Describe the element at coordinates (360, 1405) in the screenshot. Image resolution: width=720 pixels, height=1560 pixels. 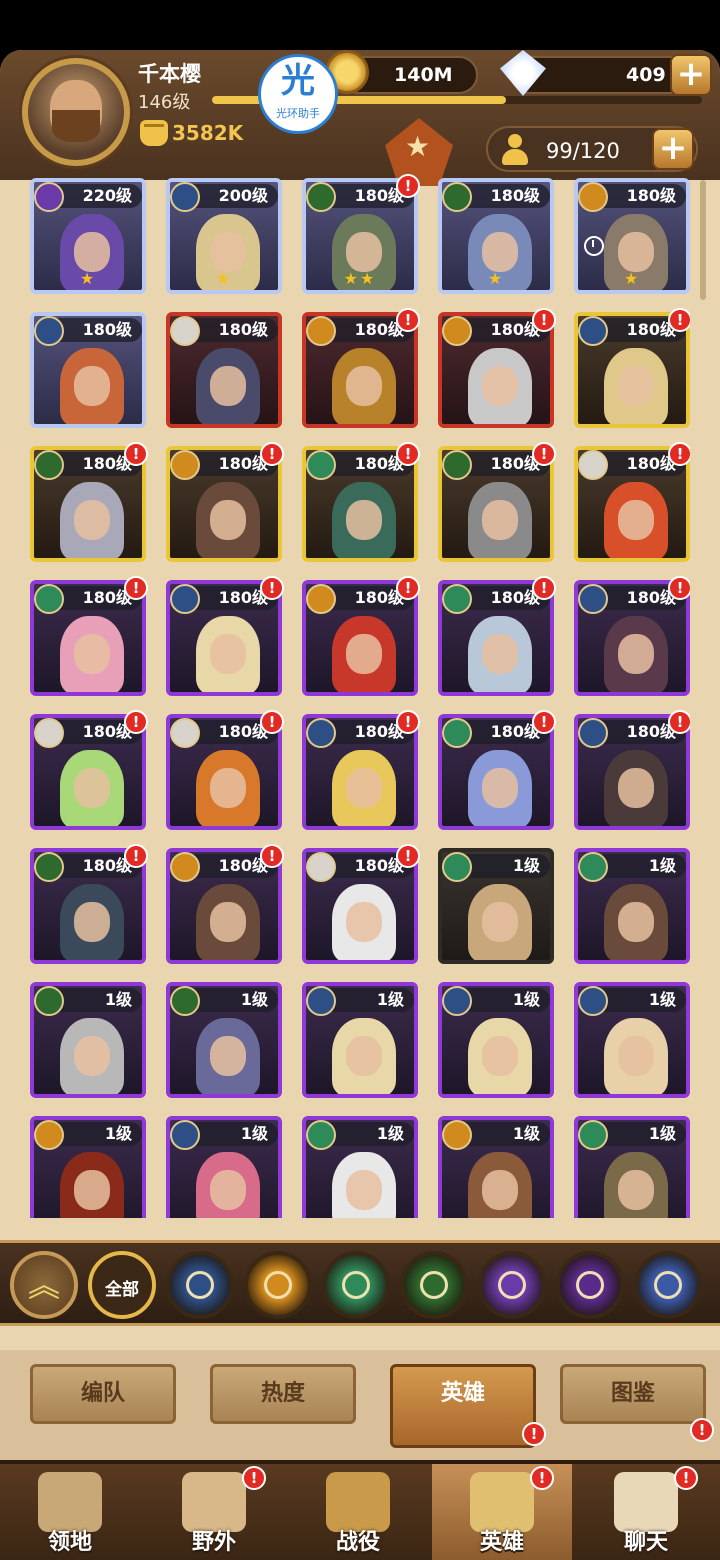
I see `category-tabs: 编队 热度 英雄 ! 图鉴 !` at that location.